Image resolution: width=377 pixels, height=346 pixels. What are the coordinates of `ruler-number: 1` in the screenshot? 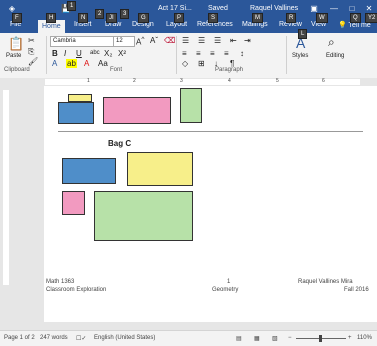 It's located at (88, 81).